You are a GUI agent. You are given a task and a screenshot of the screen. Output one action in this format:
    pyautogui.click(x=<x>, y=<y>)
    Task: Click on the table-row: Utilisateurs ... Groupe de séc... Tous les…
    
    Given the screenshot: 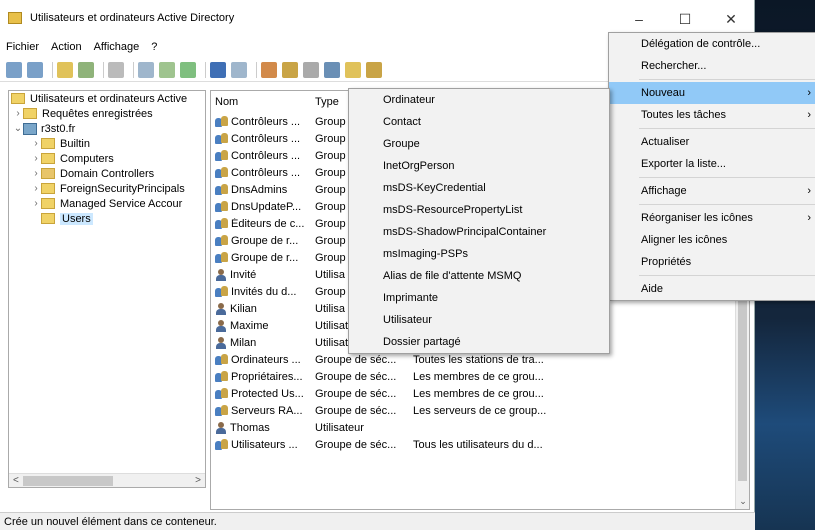 What is the action you would take?
    pyautogui.click(x=480, y=444)
    